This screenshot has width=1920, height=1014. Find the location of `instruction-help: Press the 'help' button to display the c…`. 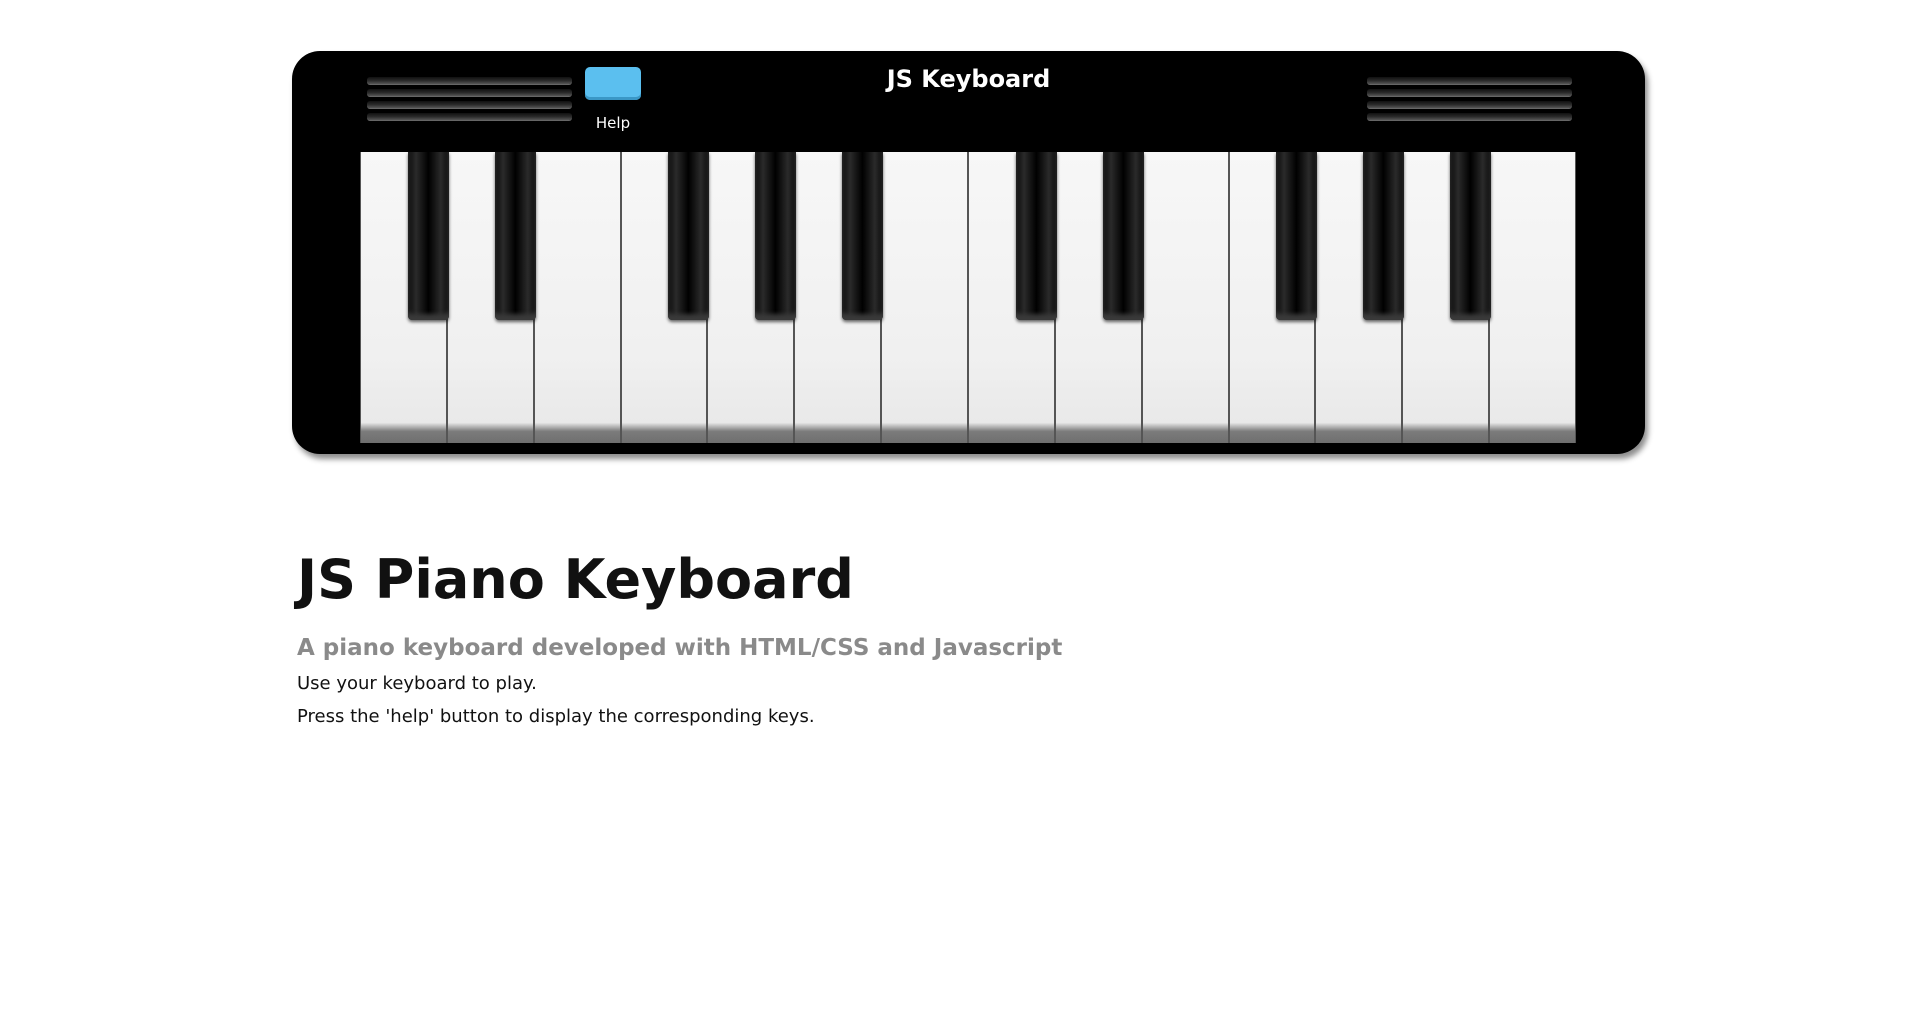

instruction-help: Press the 'help' button to display the c… is located at coordinates (556, 716).